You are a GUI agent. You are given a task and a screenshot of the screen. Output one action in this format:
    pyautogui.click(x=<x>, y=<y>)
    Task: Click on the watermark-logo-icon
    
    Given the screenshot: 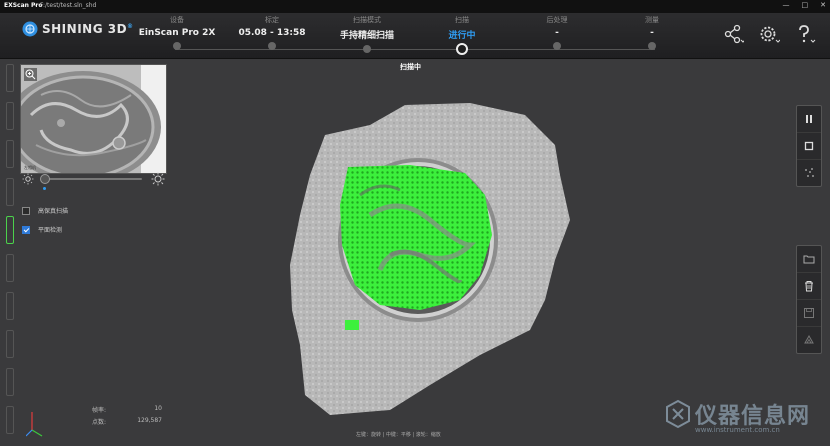 What is the action you would take?
    pyautogui.click(x=678, y=414)
    